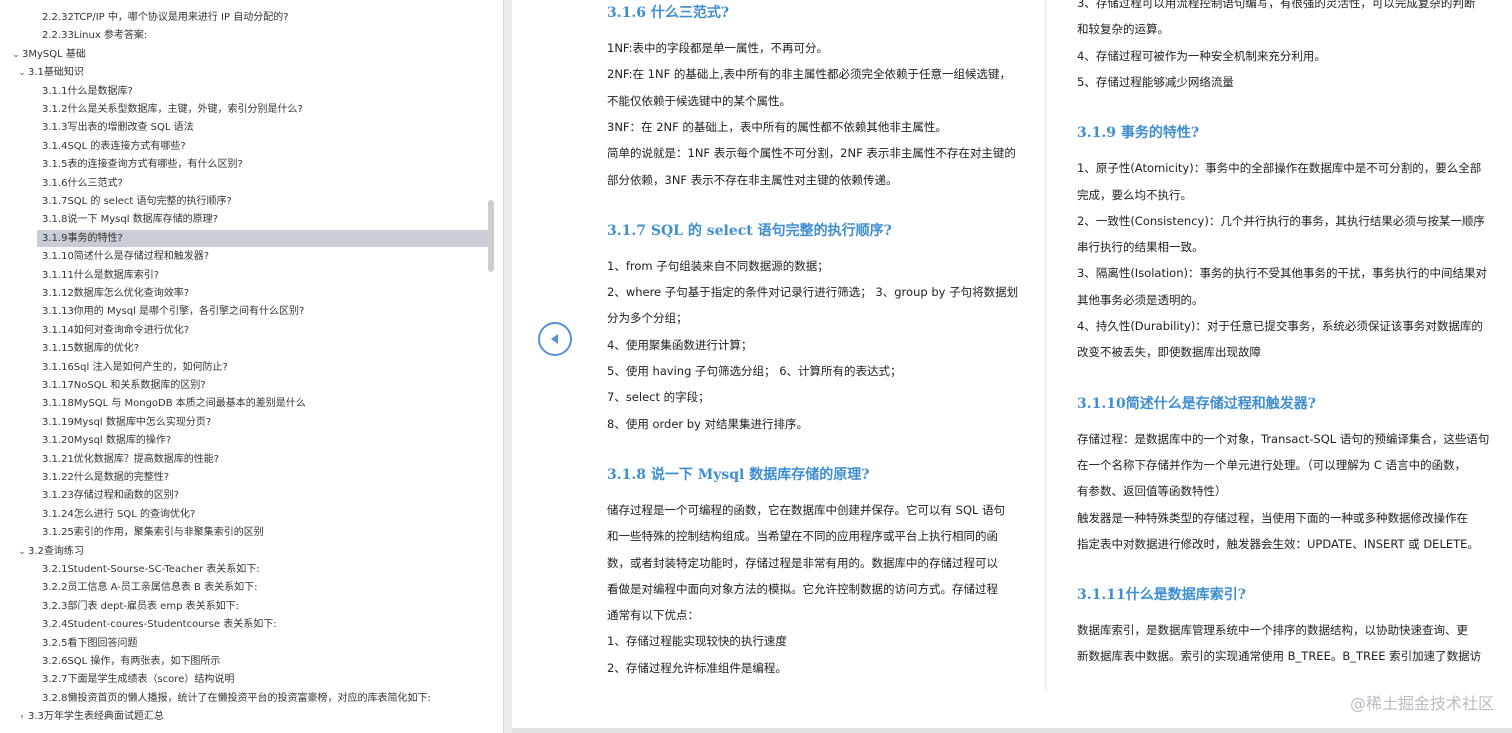 The image size is (1512, 733). I want to click on horizontal-scrollbar, so click(1012, 730).